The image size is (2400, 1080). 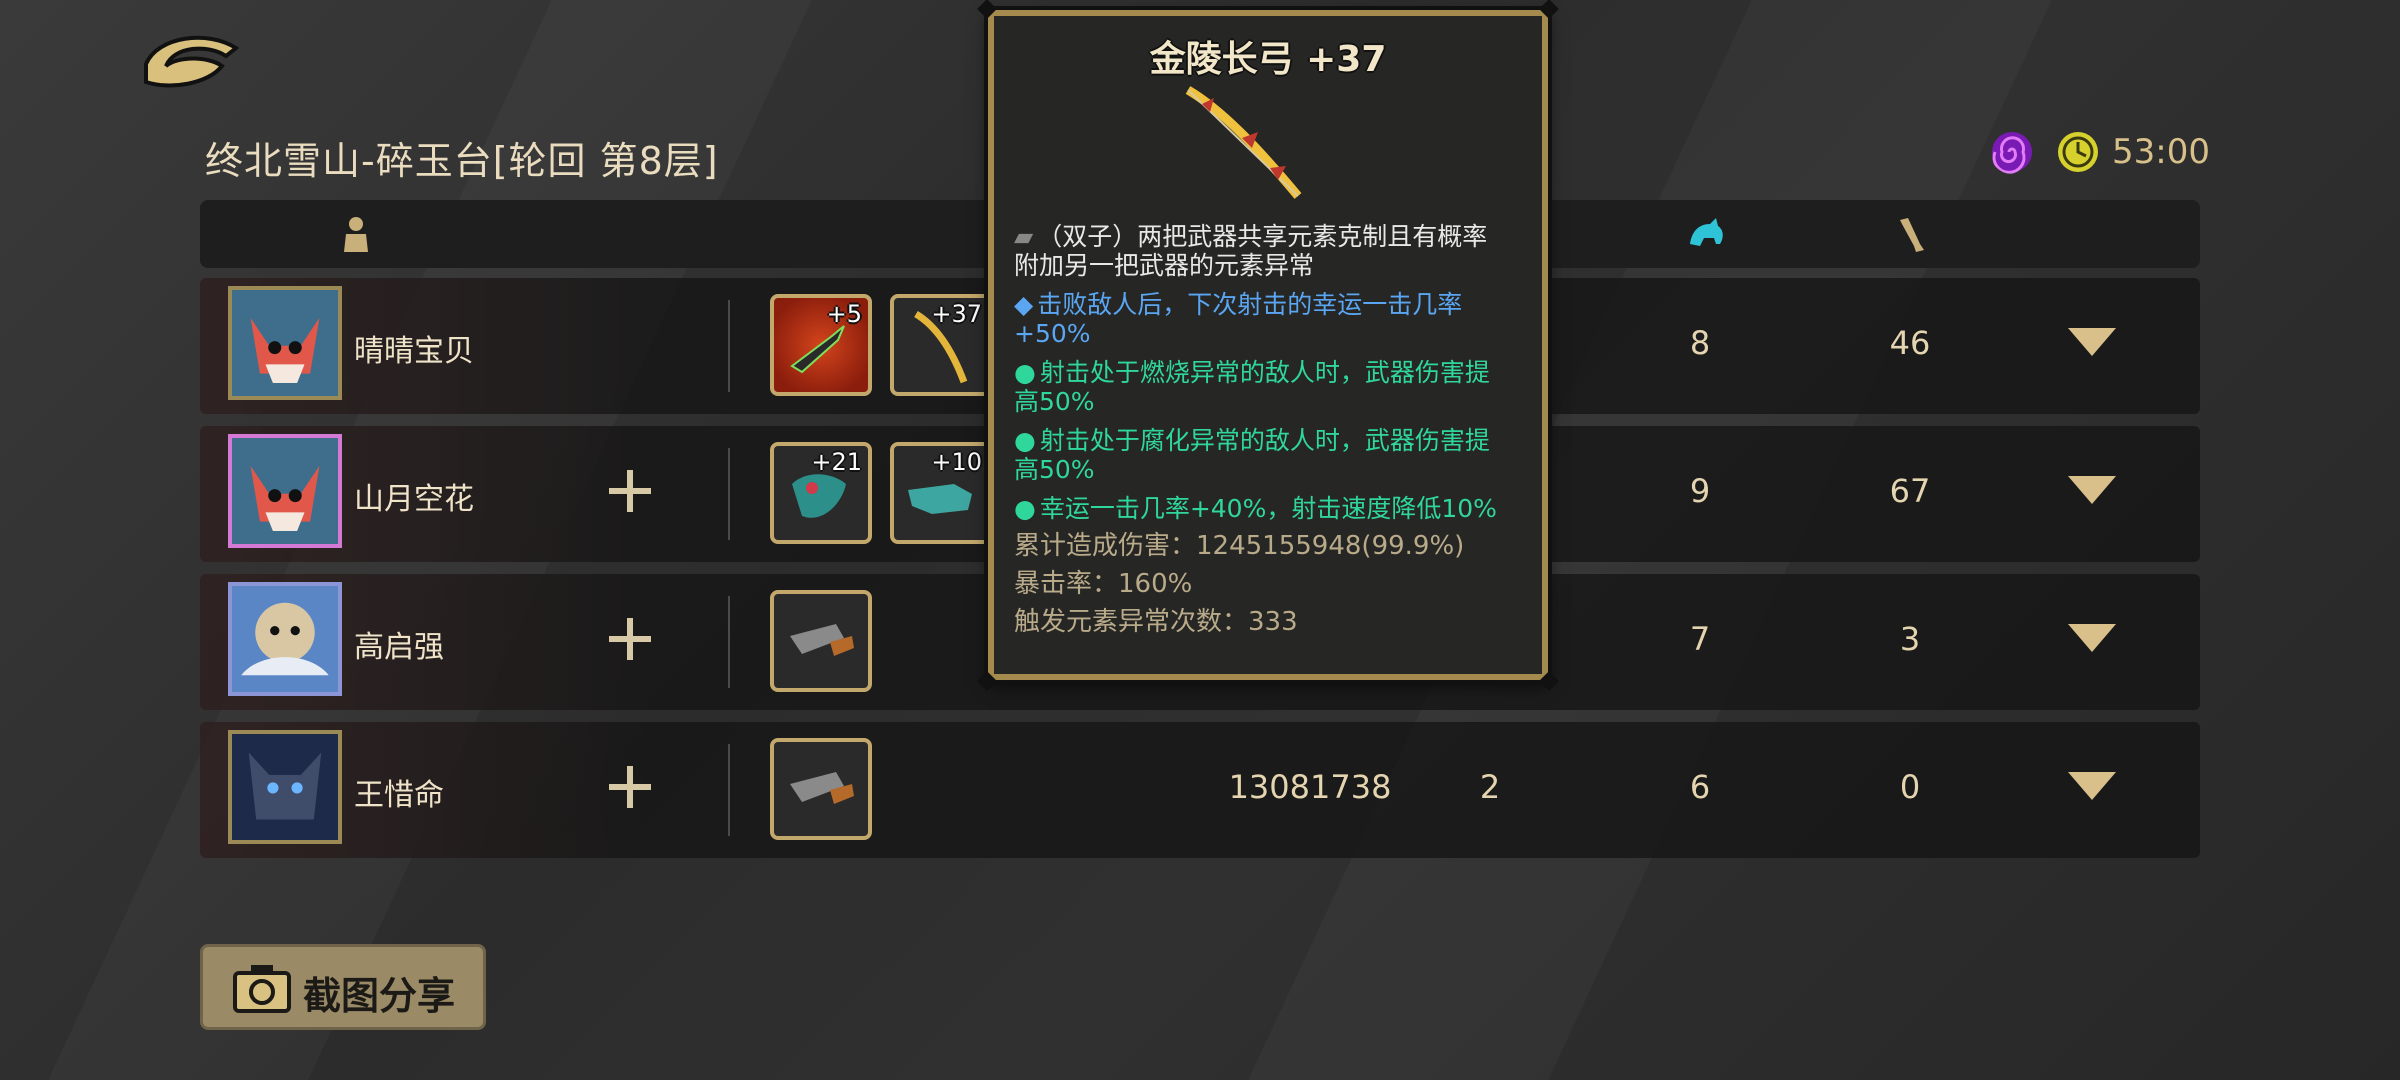 I want to click on beast-count: 6, so click(x=1700, y=787).